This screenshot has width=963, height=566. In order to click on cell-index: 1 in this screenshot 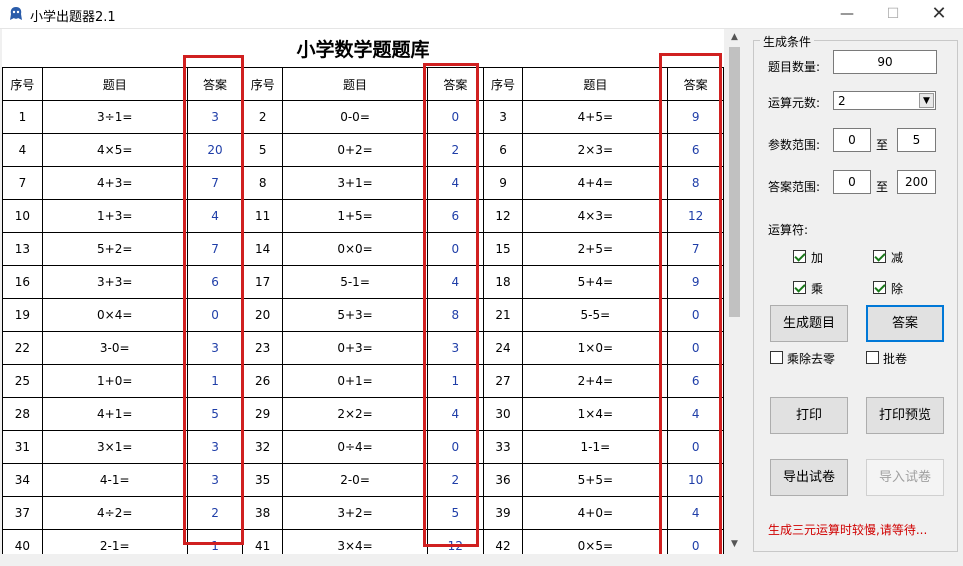, I will do `click(22, 117)`.